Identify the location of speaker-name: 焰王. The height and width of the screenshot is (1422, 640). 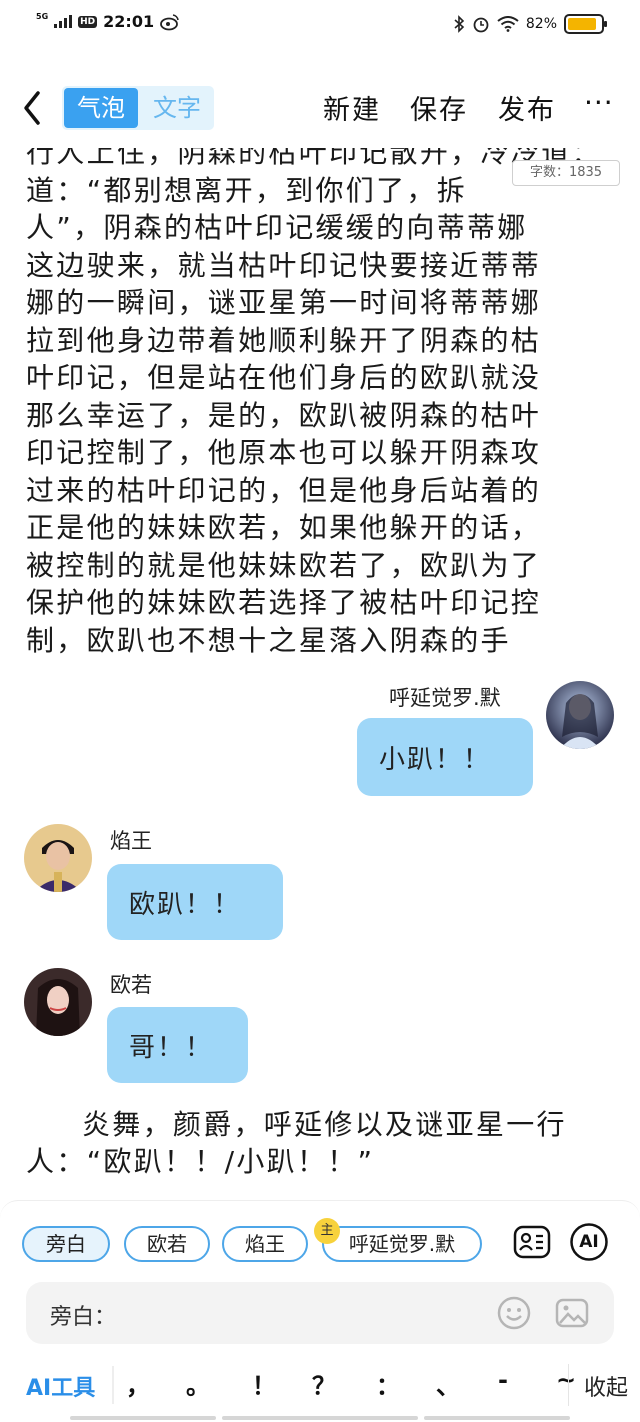
(131, 841).